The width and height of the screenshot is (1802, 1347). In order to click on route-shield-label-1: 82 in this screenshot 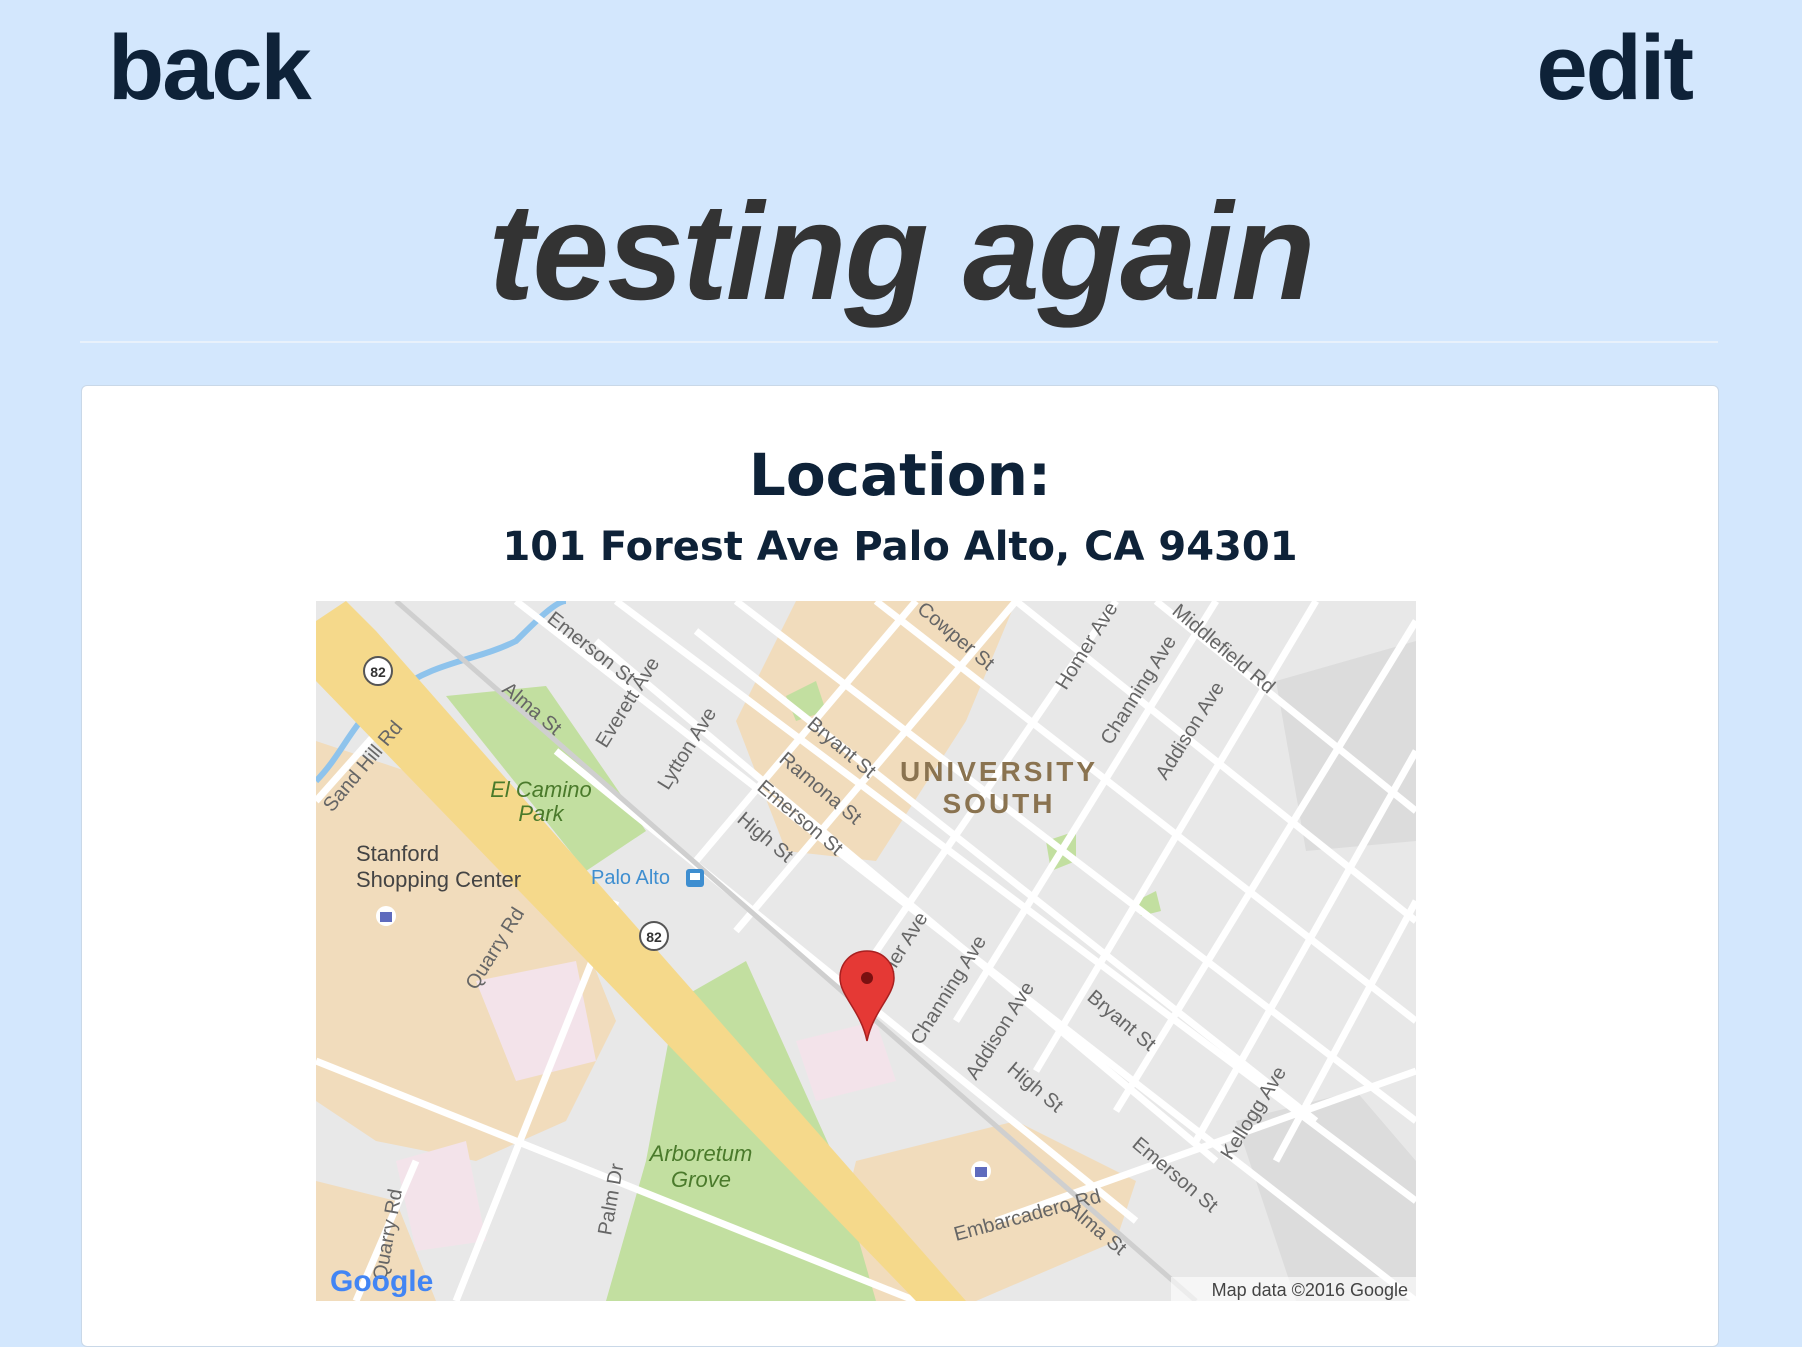, I will do `click(378, 672)`.